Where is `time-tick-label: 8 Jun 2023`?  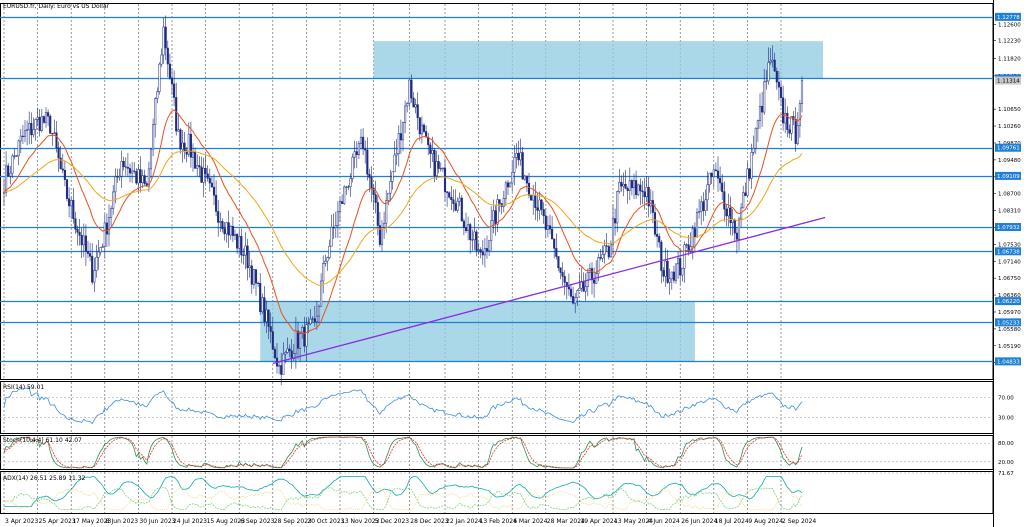
time-tick-label: 8 Jun 2023 is located at coordinates (122, 521).